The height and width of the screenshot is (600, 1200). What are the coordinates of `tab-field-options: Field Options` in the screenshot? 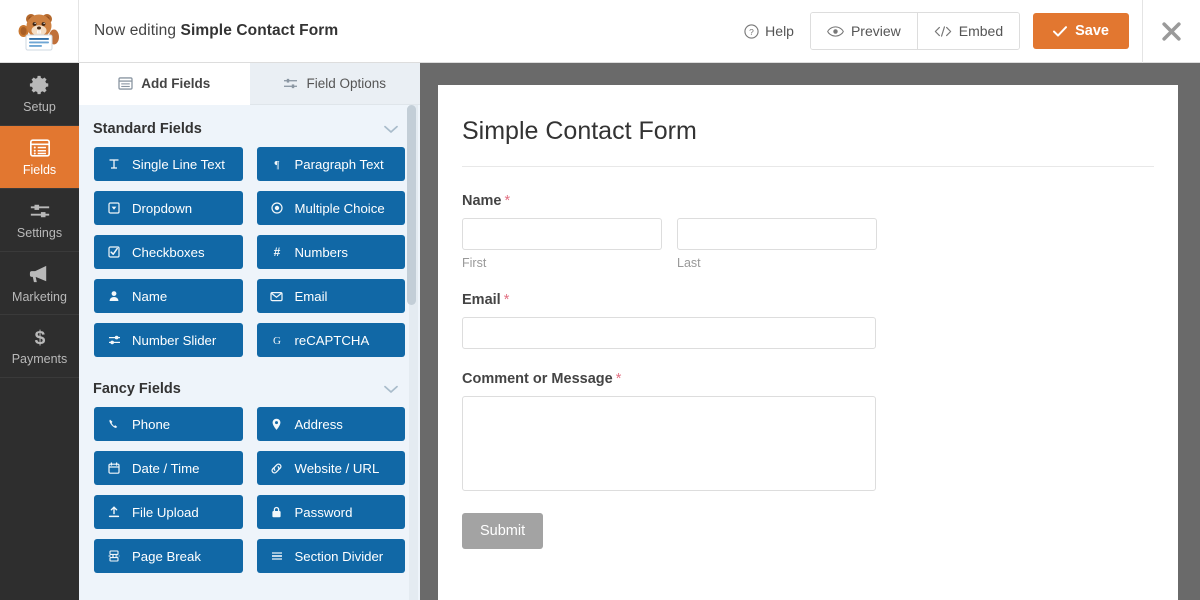 It's located at (334, 84).